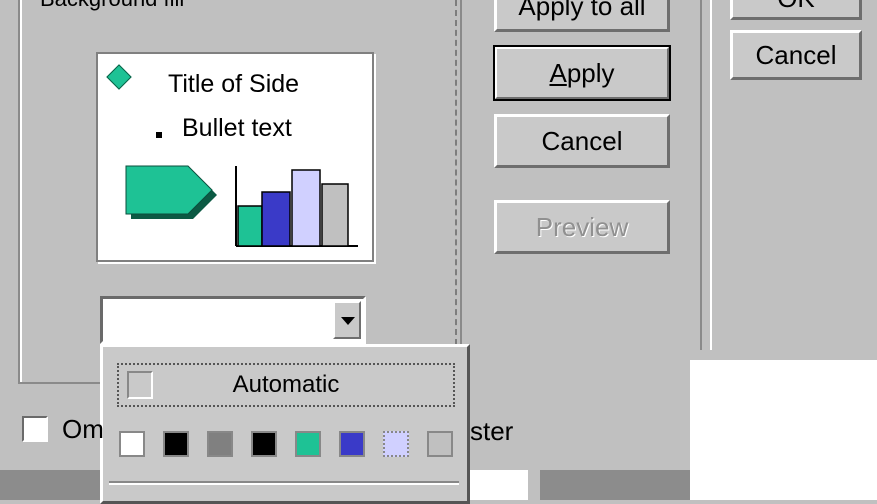 This screenshot has width=877, height=504. I want to click on apply-button: Apply, so click(582, 73).